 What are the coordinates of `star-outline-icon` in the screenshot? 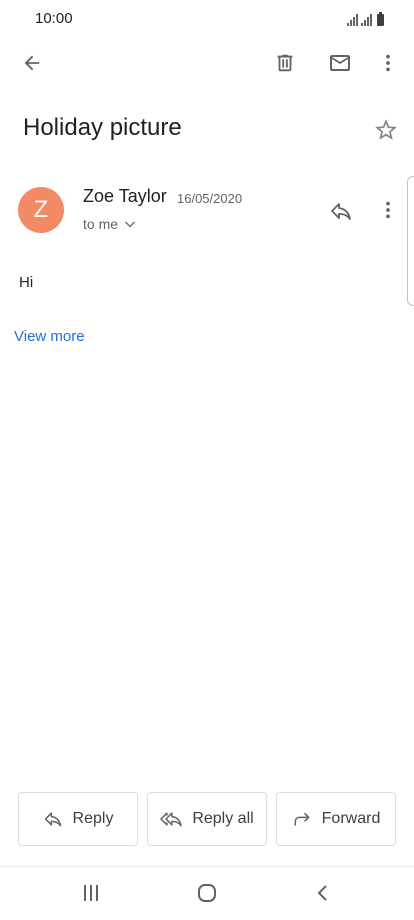 It's located at (386, 129).